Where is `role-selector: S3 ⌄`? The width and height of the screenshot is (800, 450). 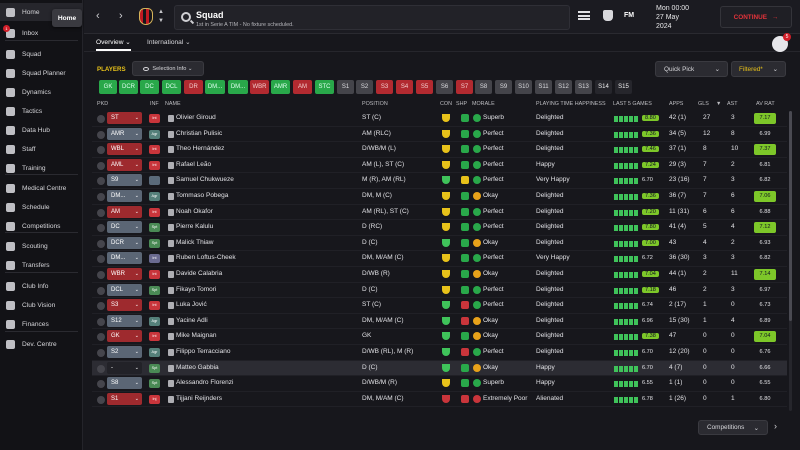
role-selector: S3 ⌄ is located at coordinates (124, 305).